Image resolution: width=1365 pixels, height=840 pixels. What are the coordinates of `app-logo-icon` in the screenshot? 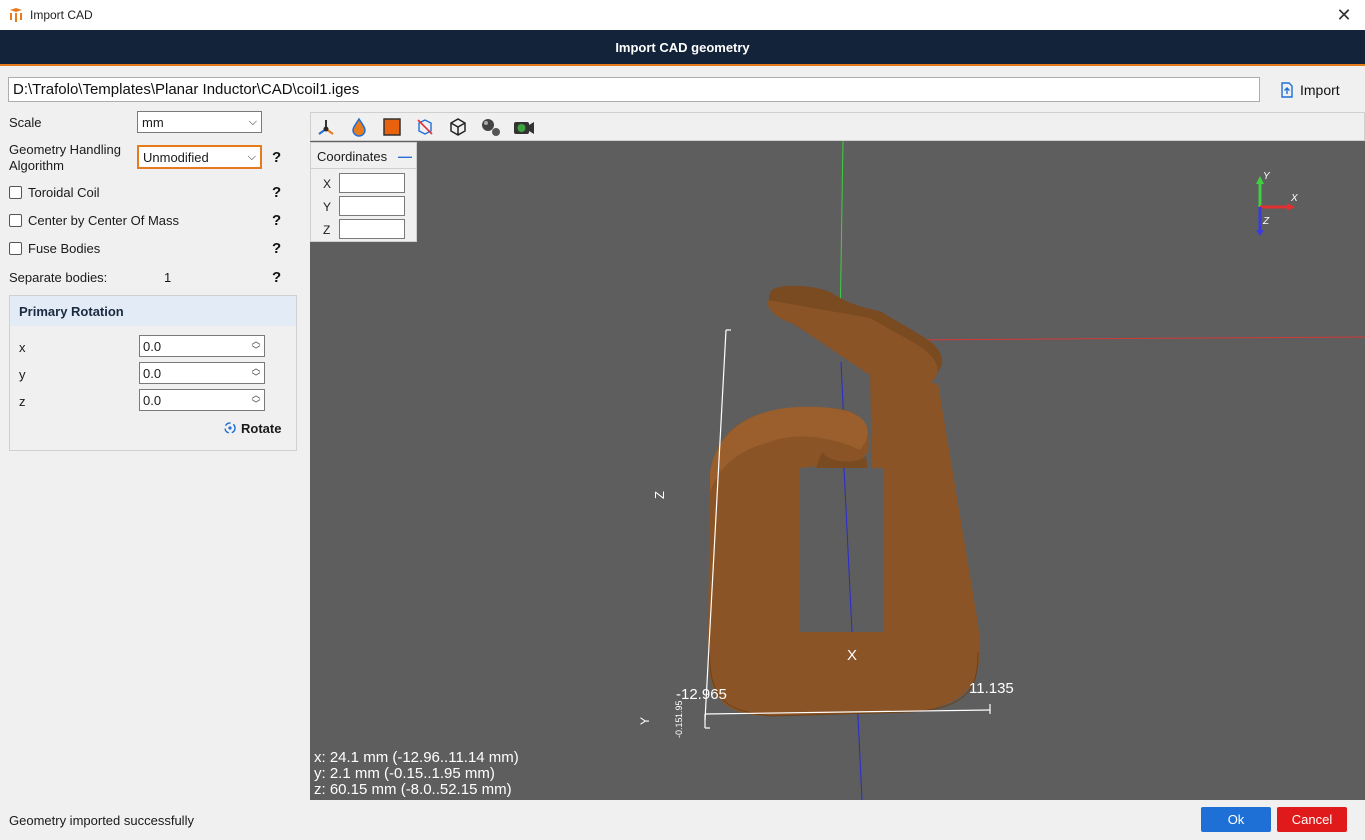 It's located at (16, 15).